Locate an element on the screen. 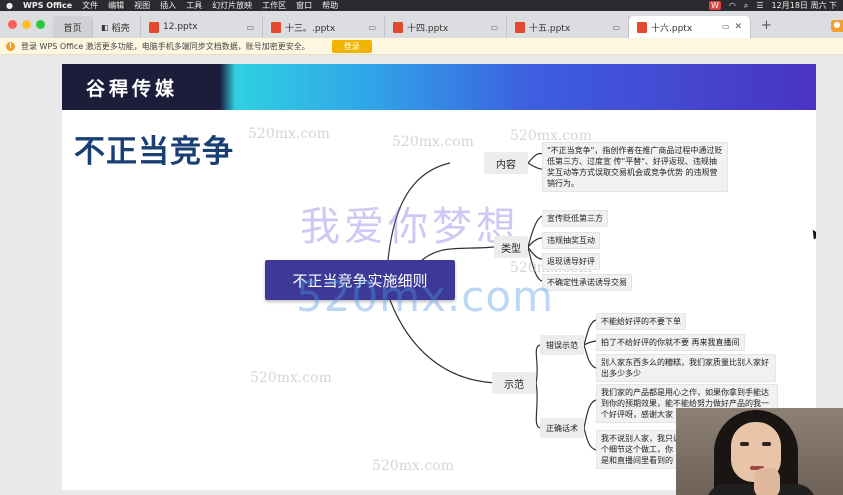 This screenshot has width=843, height=495. tab-15: 十五.pptx ▭ is located at coordinates (568, 27).